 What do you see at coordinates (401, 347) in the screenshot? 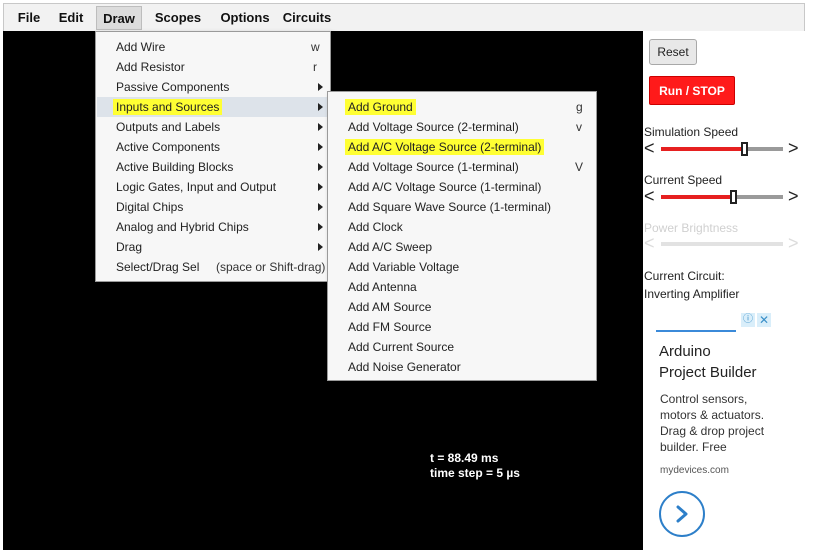
I see `menu-item-label: Add Current Source` at bounding box center [401, 347].